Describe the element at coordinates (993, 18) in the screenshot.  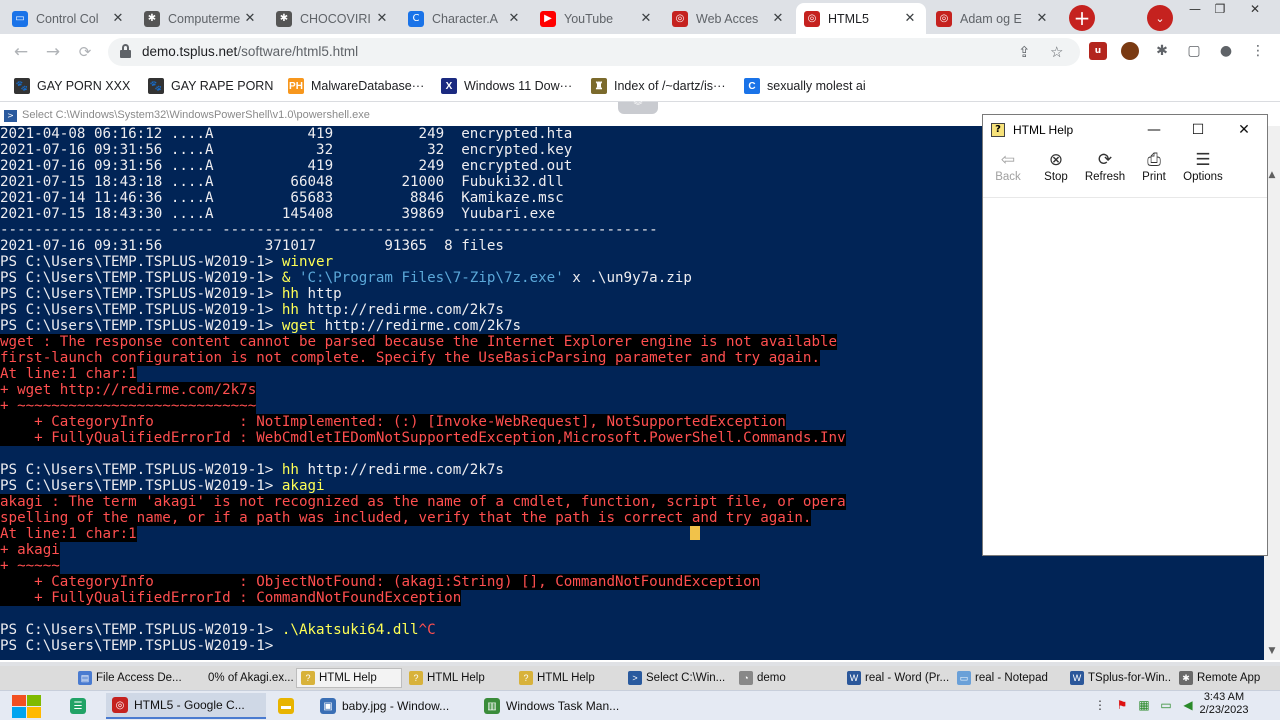
I see `browser-tab: ◎ Adam og E ✕` at that location.